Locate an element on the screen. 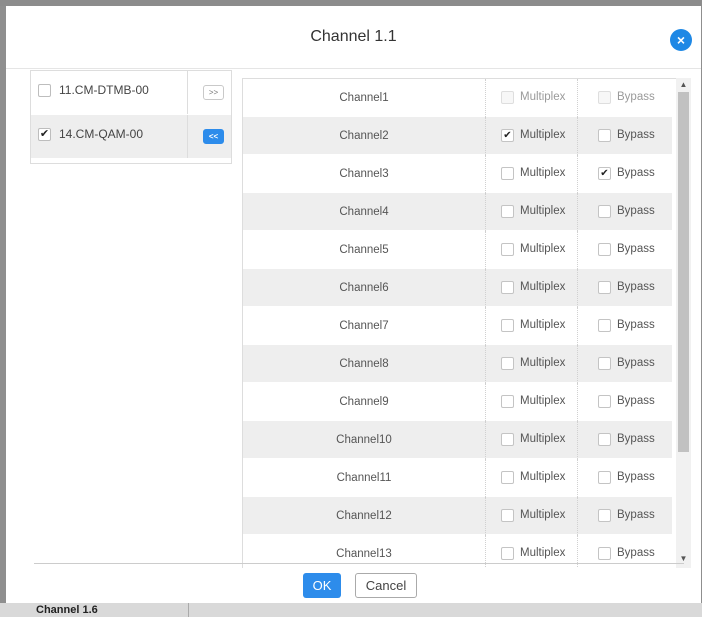  source-item: 11.CM-DTMB-00 >> is located at coordinates (131, 92).